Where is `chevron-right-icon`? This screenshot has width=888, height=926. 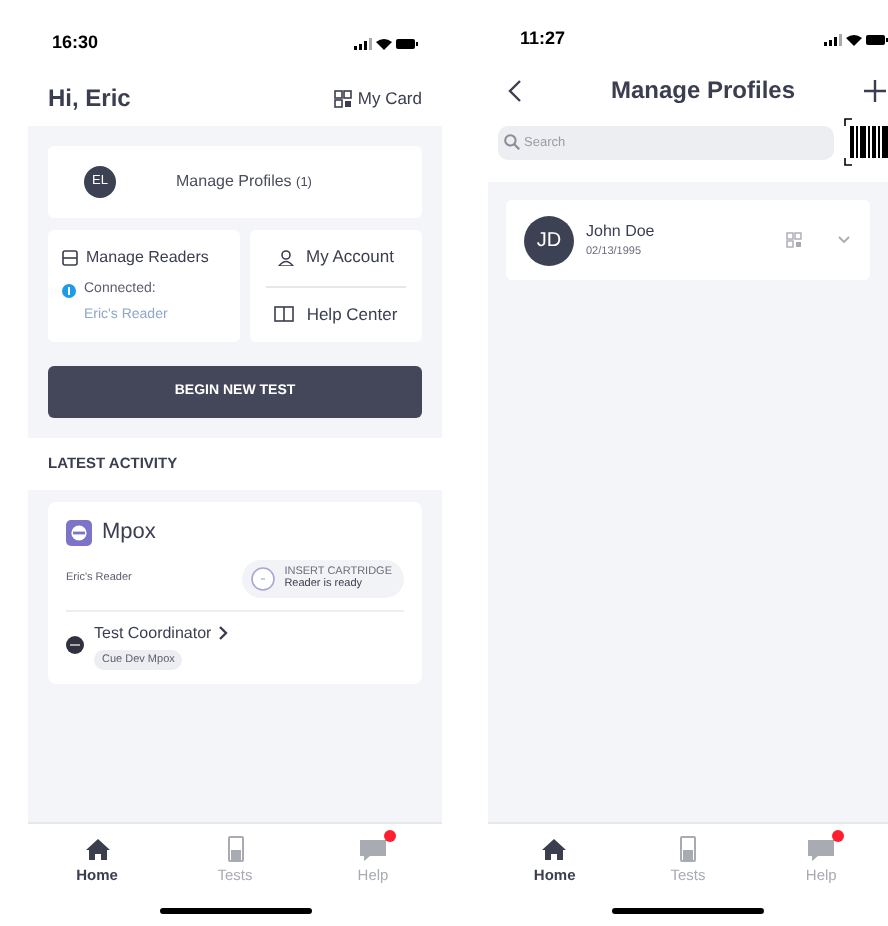
chevron-right-icon is located at coordinates (222, 633).